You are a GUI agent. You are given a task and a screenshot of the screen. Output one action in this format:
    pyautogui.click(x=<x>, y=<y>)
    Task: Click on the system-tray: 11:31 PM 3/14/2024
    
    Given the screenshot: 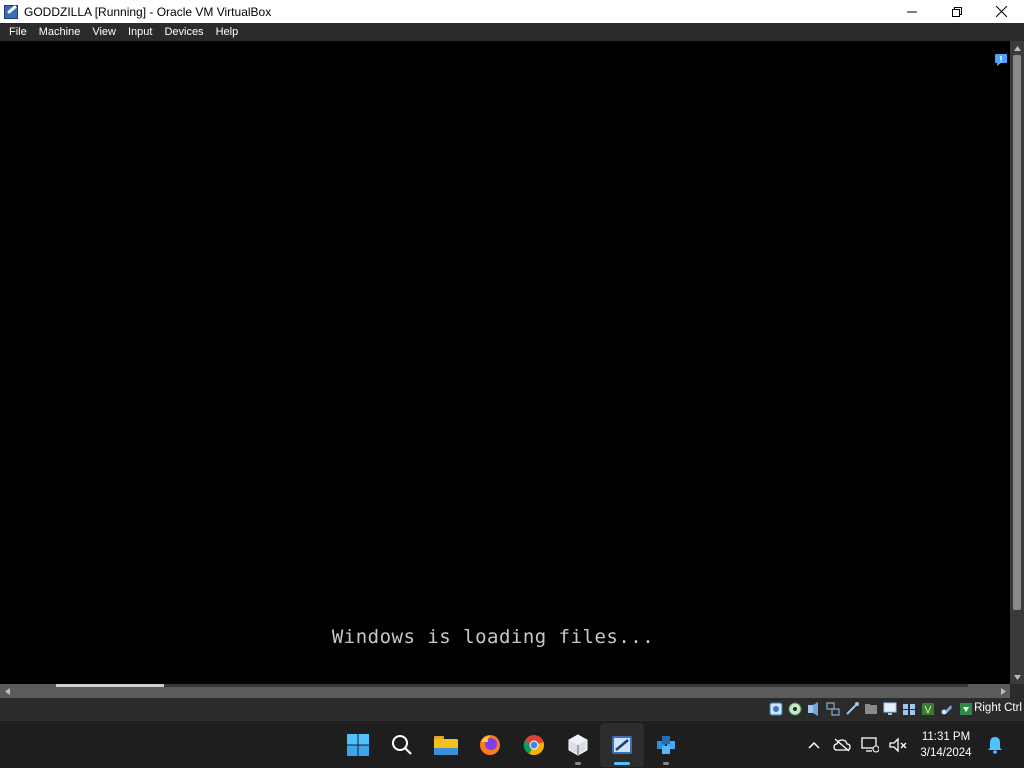 What is the action you would take?
    pyautogui.click(x=905, y=744)
    